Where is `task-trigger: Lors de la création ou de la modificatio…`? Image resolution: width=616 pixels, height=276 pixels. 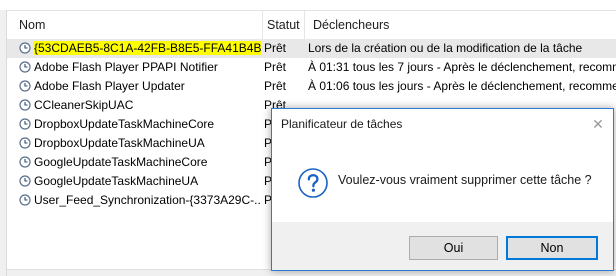
task-trigger: Lors de la création ou de la modificatio… is located at coordinates (445, 48).